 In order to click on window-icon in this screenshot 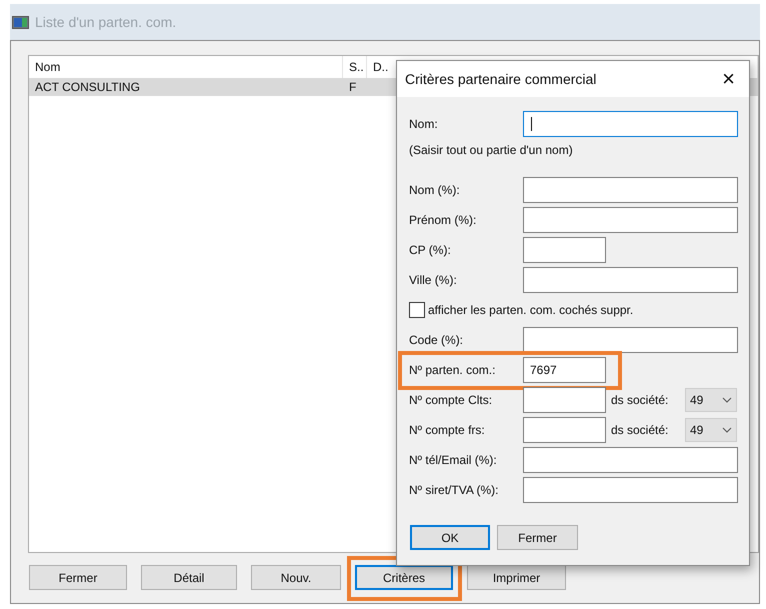, I will do `click(20, 22)`.